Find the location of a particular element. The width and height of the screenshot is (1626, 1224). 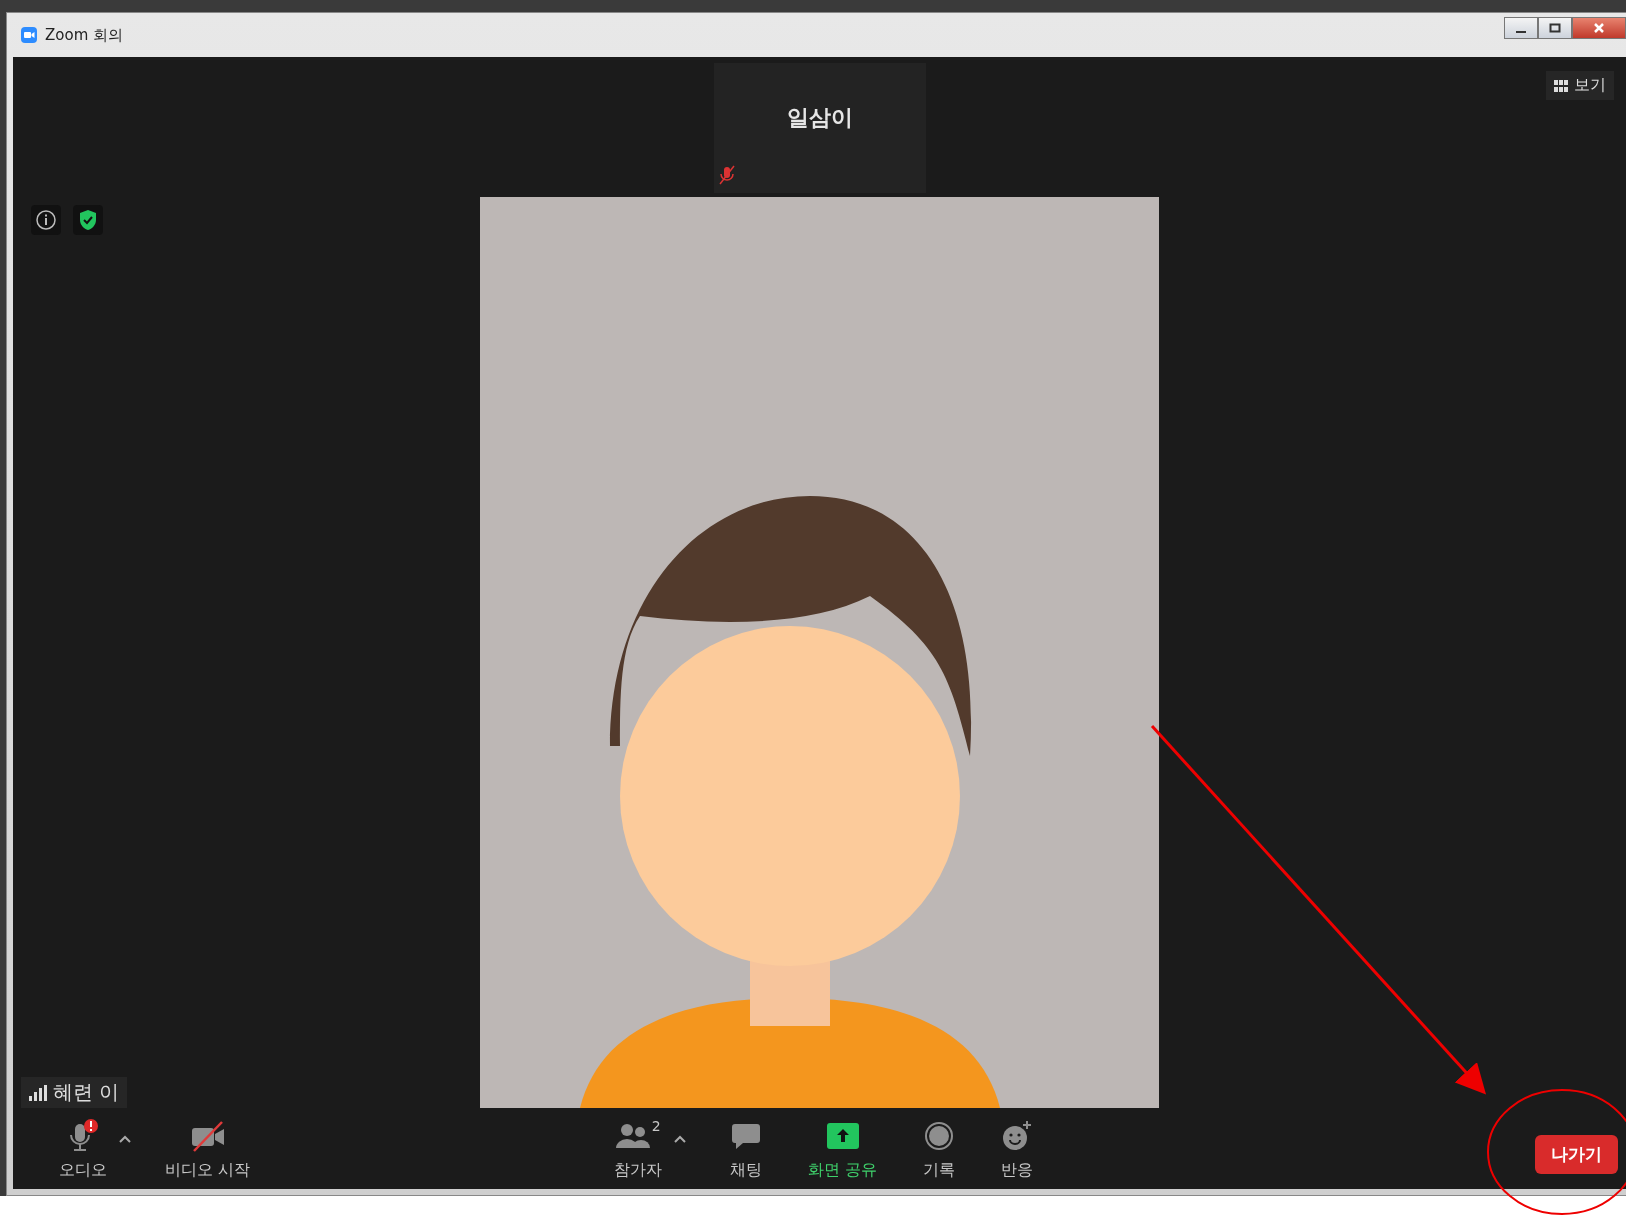

close-button is located at coordinates (1599, 28).